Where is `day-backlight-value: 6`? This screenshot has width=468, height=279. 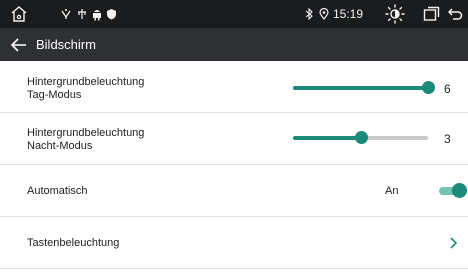 day-backlight-value: 6 is located at coordinates (447, 89).